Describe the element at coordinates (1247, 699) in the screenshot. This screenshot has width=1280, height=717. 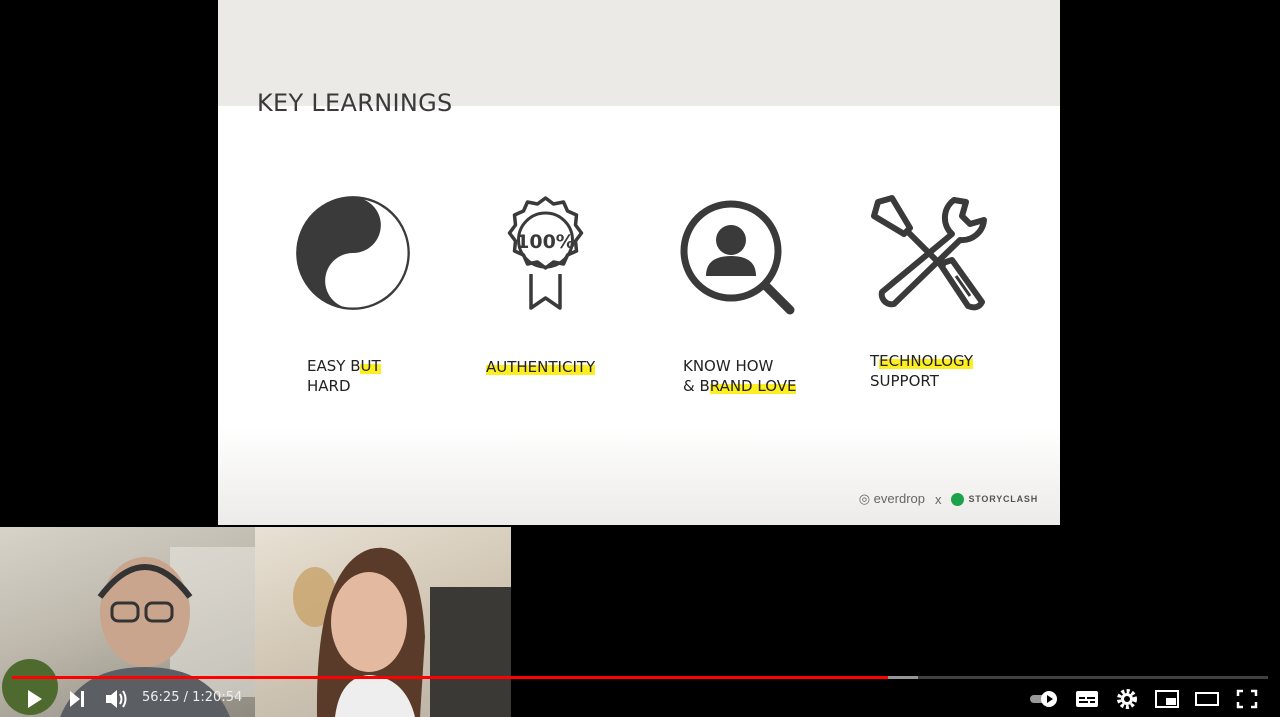
I see `fullscreen-icon` at that location.